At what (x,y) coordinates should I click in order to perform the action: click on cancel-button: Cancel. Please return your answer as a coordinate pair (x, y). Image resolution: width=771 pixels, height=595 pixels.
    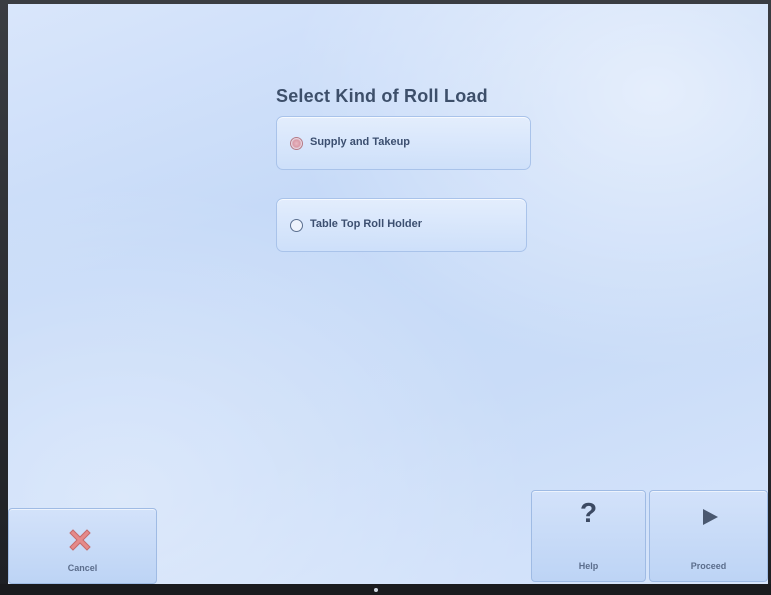
    Looking at the image, I should click on (82, 546).